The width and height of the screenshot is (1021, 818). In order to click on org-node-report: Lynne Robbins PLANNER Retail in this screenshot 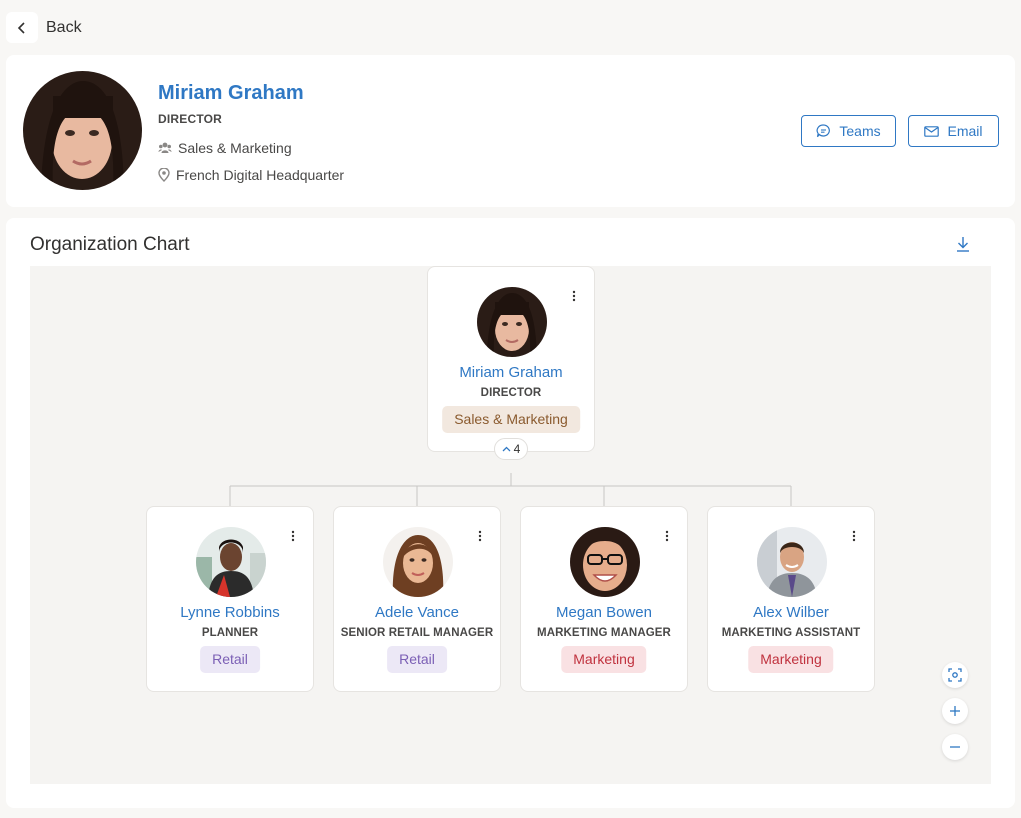, I will do `click(230, 599)`.